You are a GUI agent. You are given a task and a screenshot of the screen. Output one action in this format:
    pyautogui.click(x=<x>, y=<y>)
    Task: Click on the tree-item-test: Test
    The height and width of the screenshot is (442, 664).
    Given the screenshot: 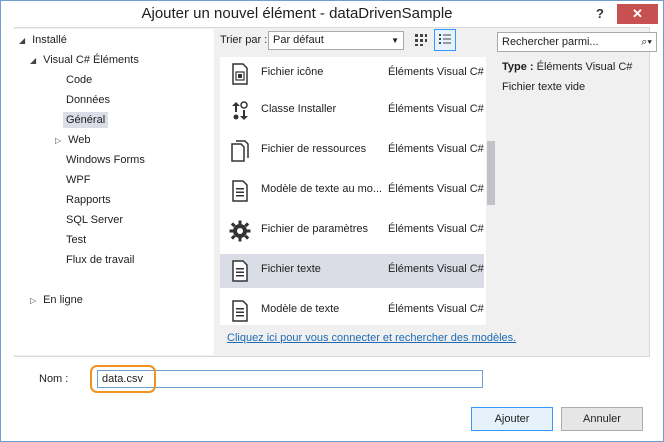 What is the action you would take?
    pyautogui.click(x=76, y=240)
    